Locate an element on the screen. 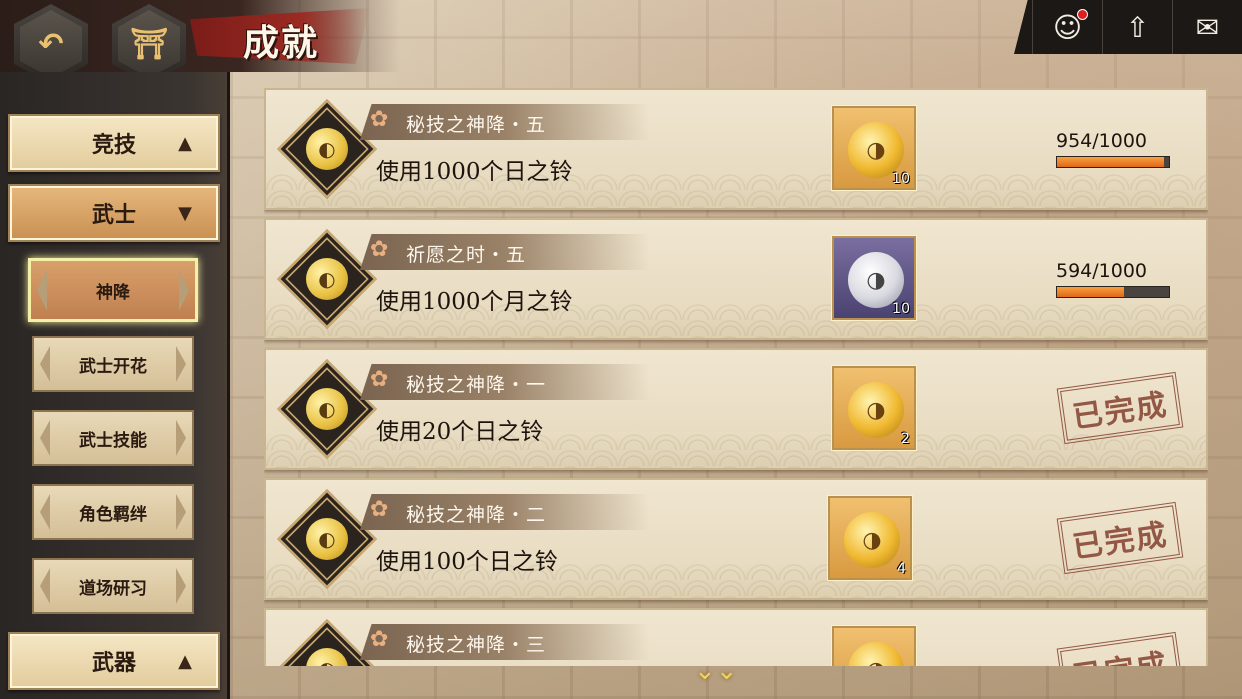  category-label: 武器 is located at coordinates (113, 663).